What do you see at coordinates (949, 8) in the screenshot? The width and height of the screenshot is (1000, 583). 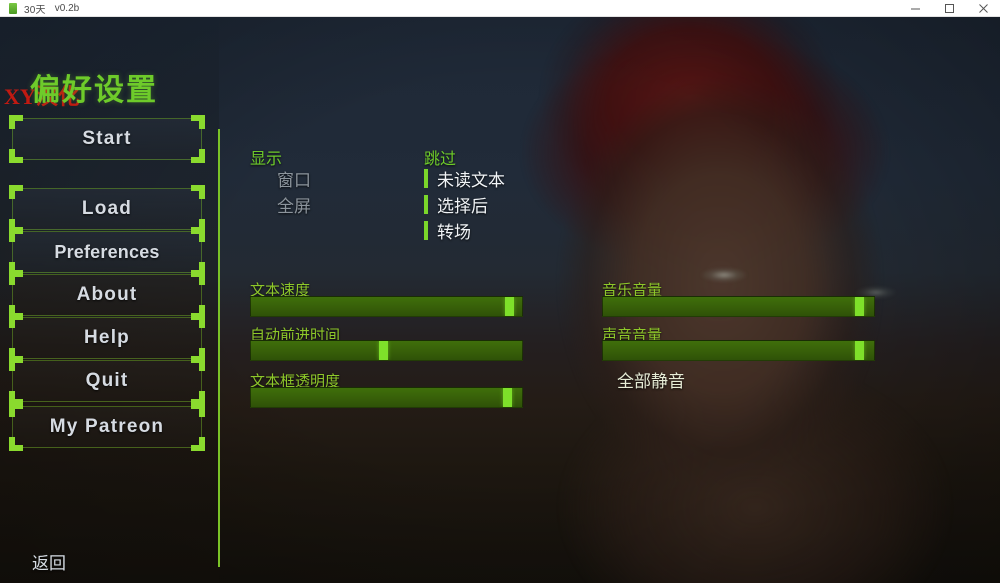 I see `maximize-icon` at bounding box center [949, 8].